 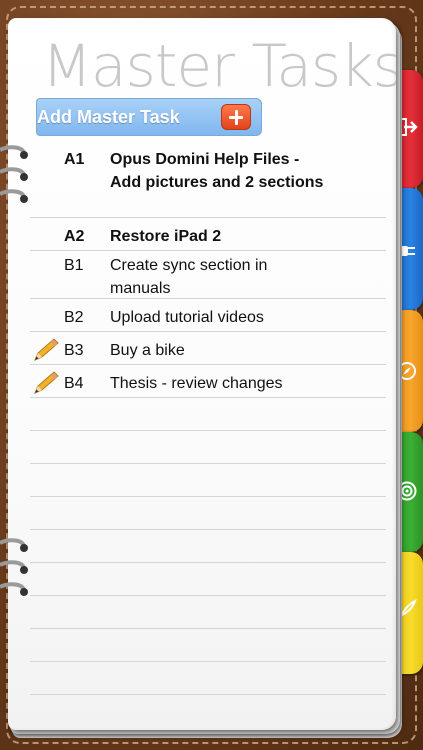 What do you see at coordinates (74, 317) in the screenshot?
I see `task-priority: B2` at bounding box center [74, 317].